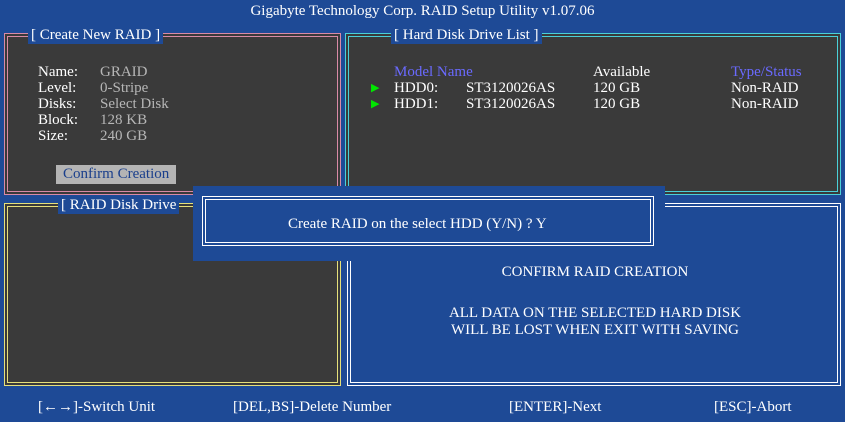 This screenshot has width=845, height=422. Describe the element at coordinates (766, 72) in the screenshot. I see `type-status-header: Type/Status` at that location.